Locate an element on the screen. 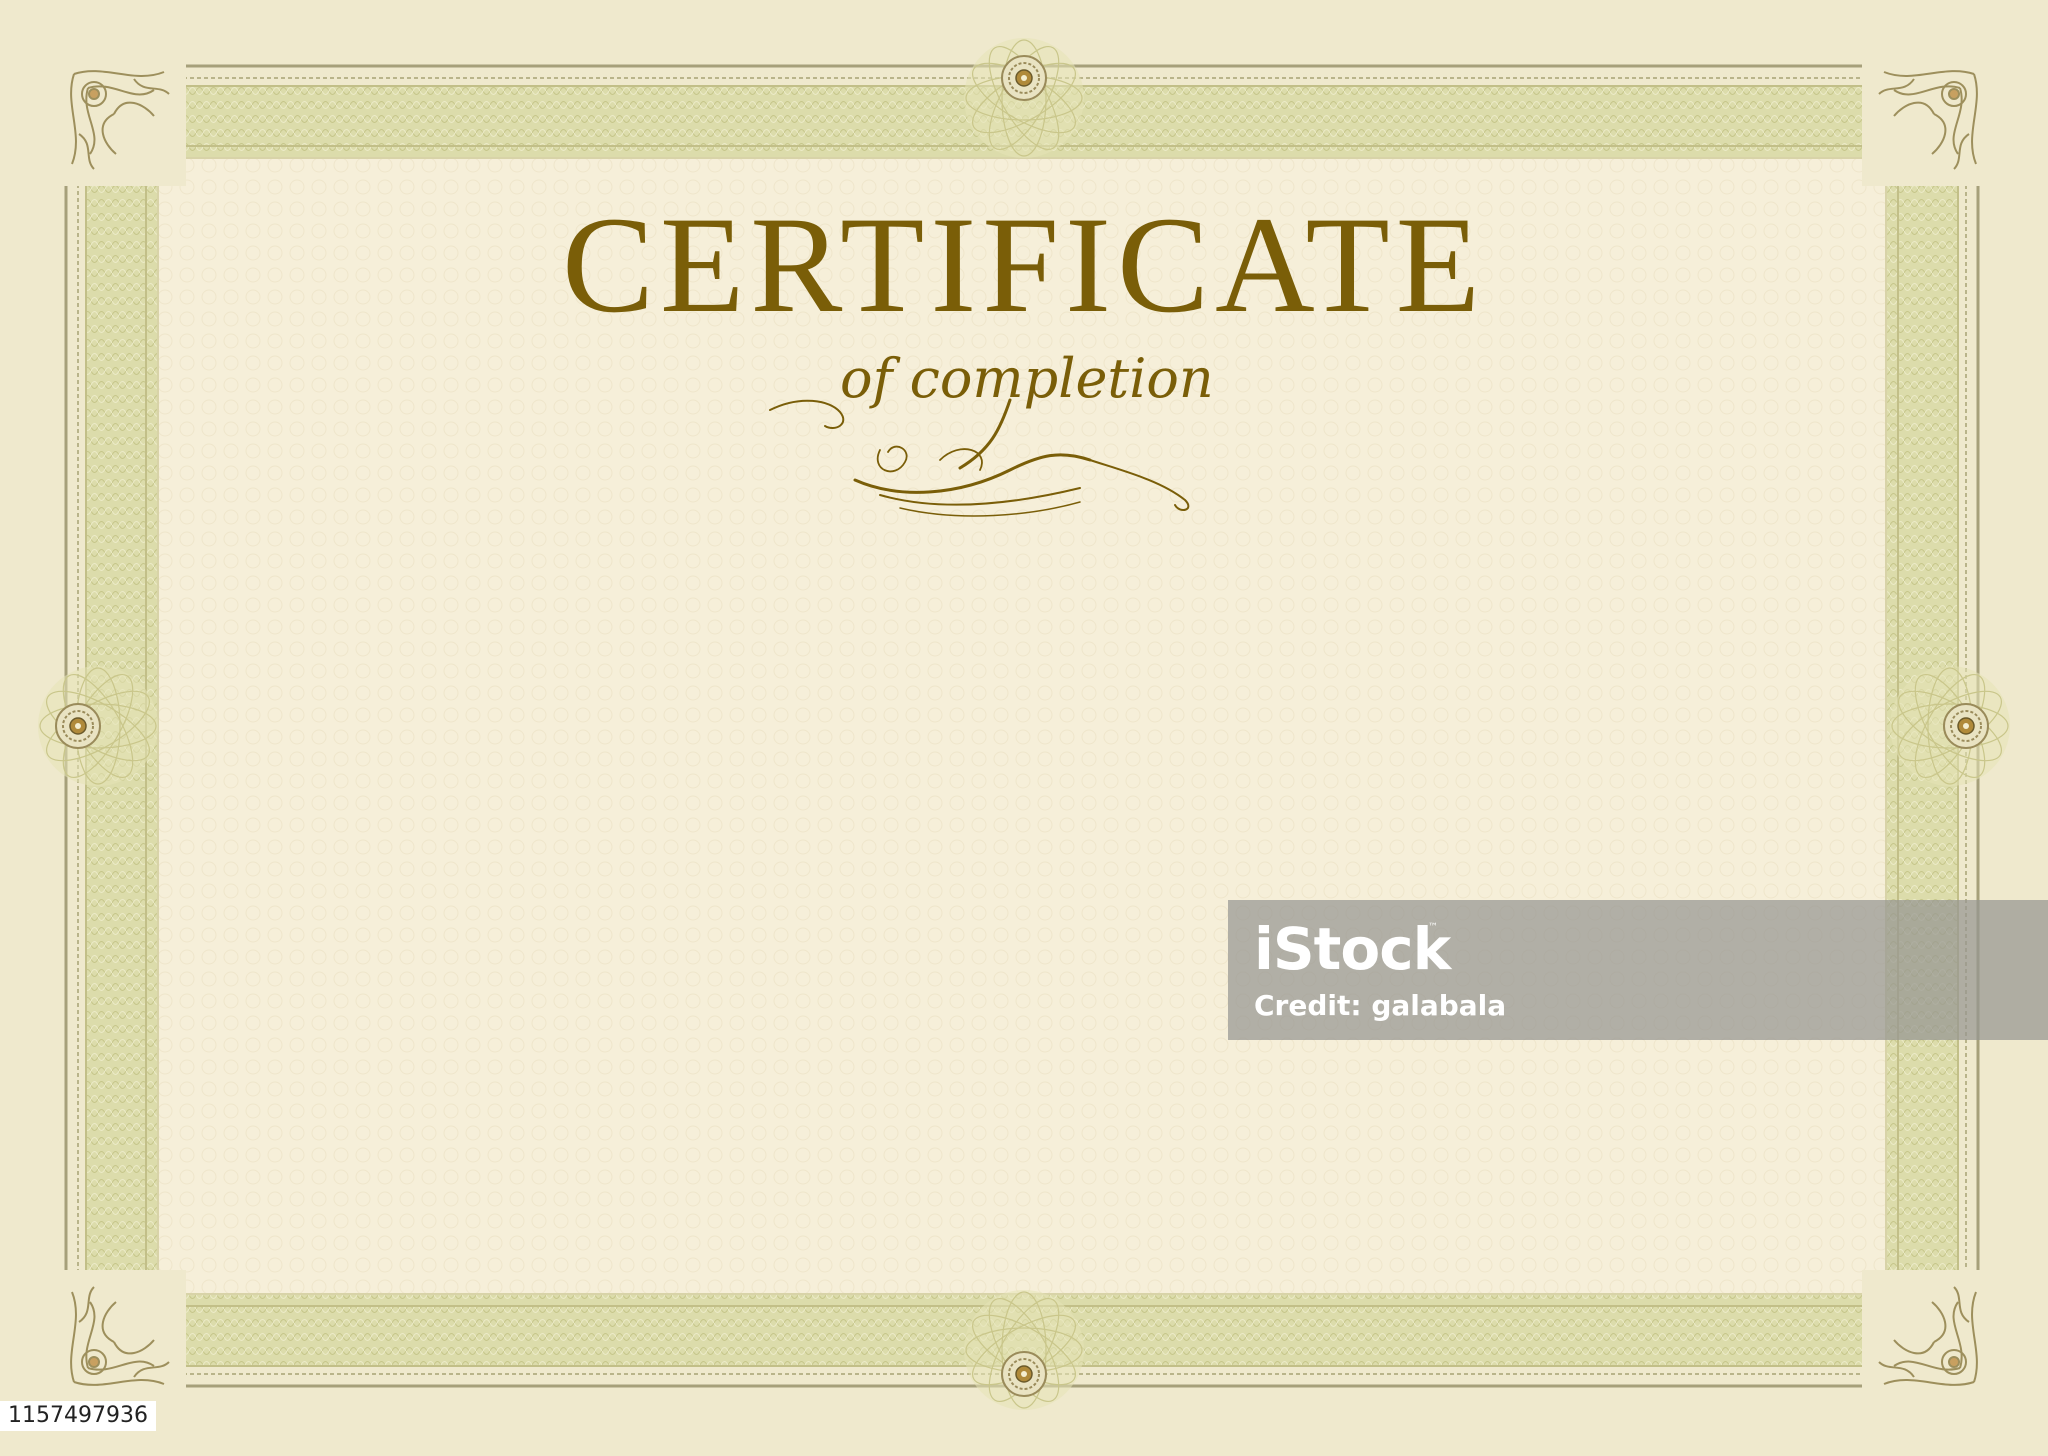 The width and height of the screenshot is (2048, 1456). watermark-credit: Credit: galabala is located at coordinates (1380, 1005).